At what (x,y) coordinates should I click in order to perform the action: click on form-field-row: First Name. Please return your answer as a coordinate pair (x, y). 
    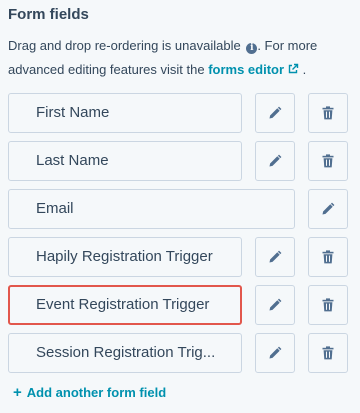
    Looking at the image, I should click on (178, 113).